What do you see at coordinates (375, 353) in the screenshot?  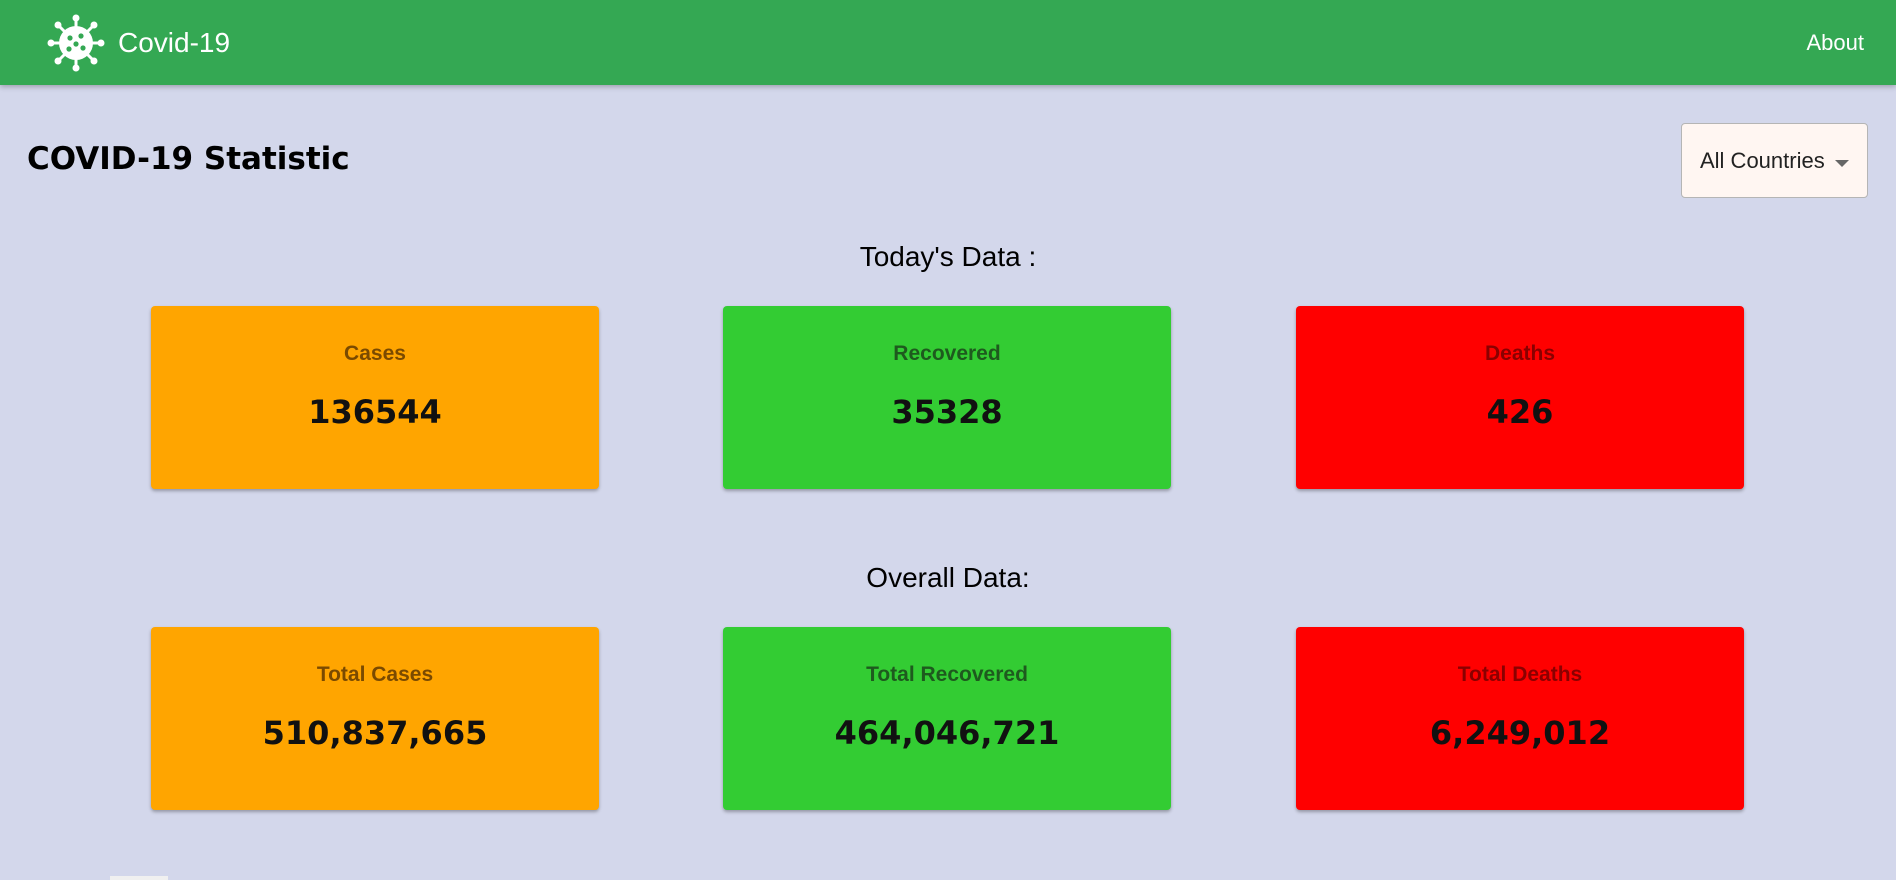 I see `card-label: Cases` at bounding box center [375, 353].